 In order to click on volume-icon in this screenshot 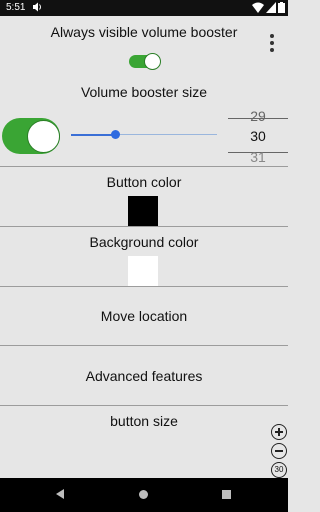, I will do `click(37, 7)`.